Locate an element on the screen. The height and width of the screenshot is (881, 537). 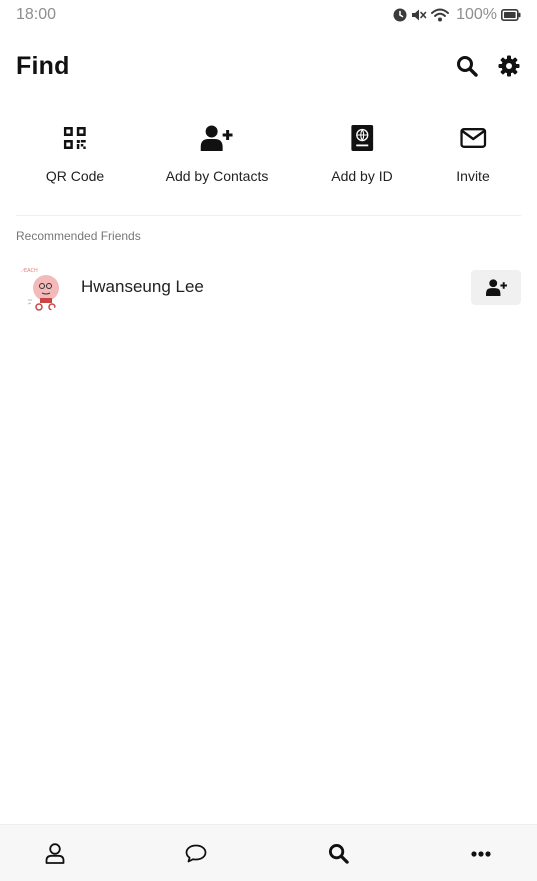
list-item: PEACH Hwanseung Lee is located at coordinates (268, 287).